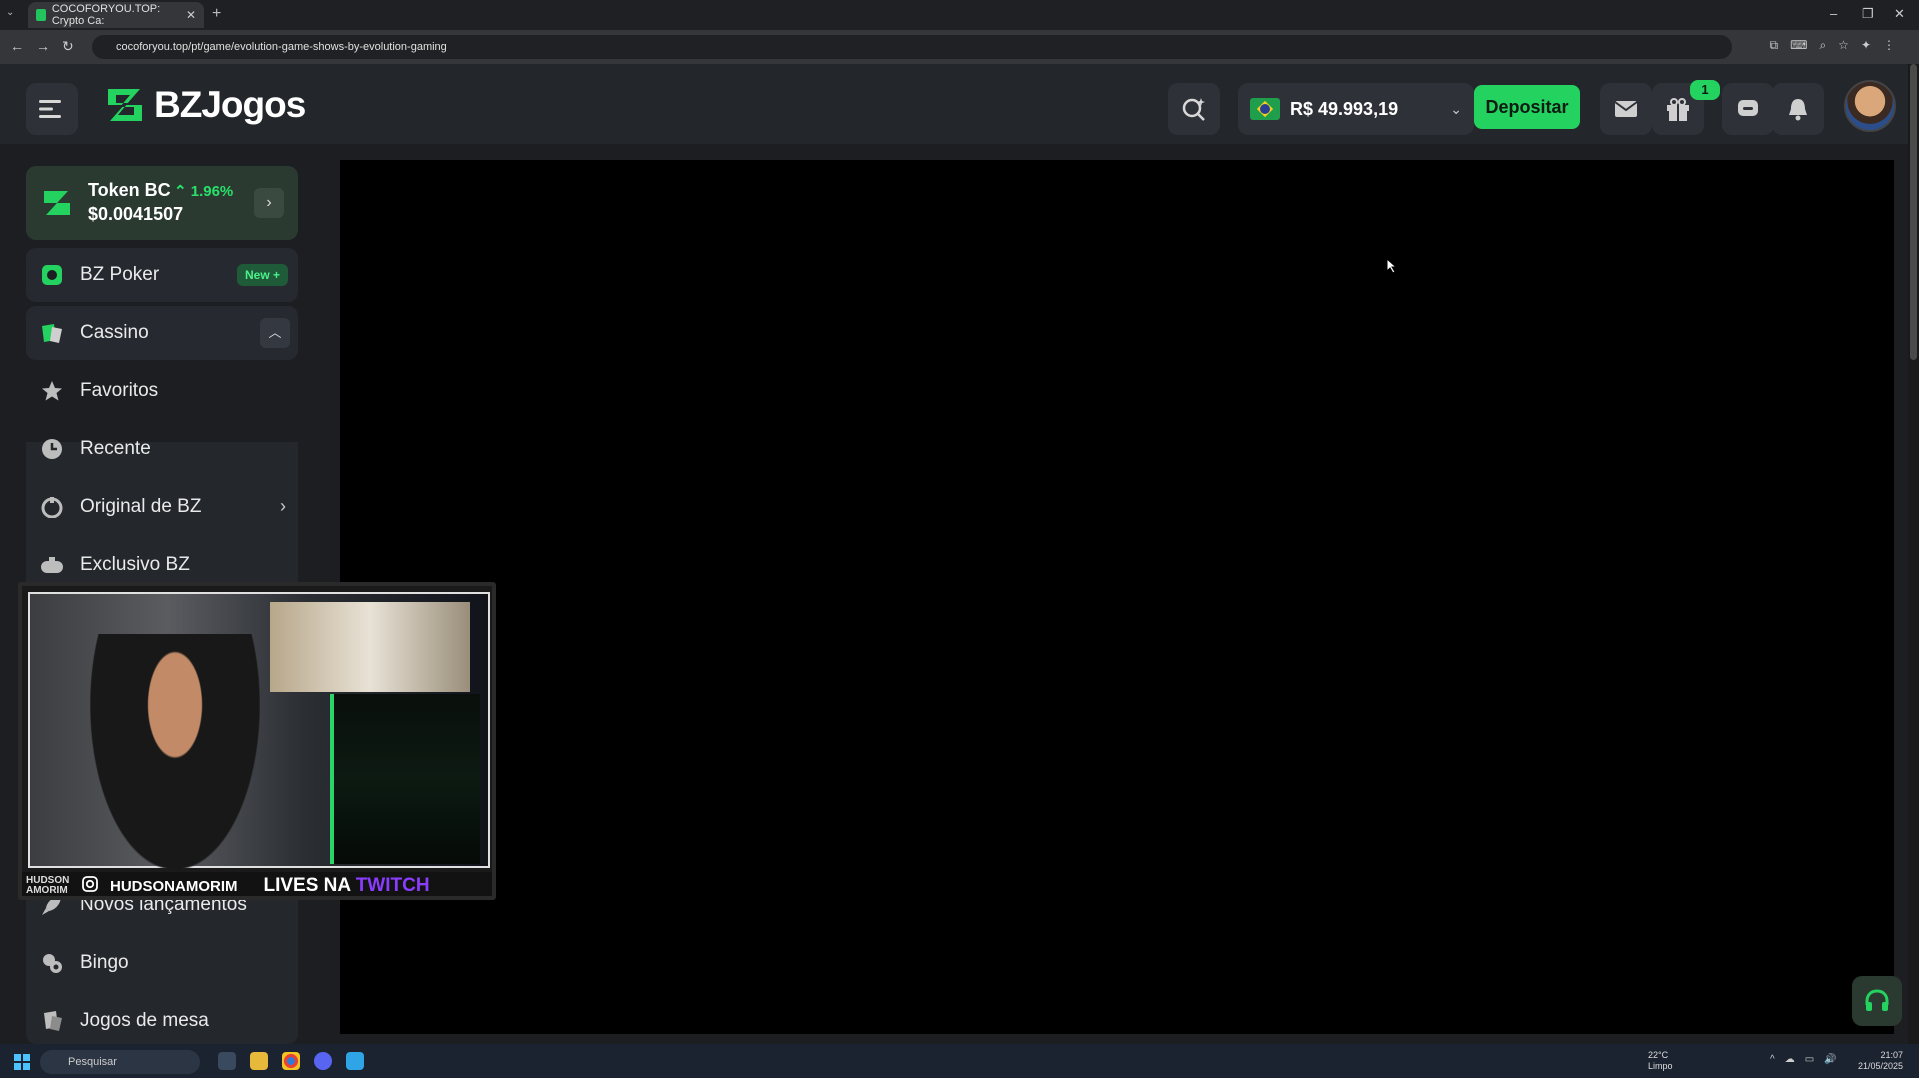 This screenshot has height=1078, width=1919. I want to click on chat-icon, so click(1748, 108).